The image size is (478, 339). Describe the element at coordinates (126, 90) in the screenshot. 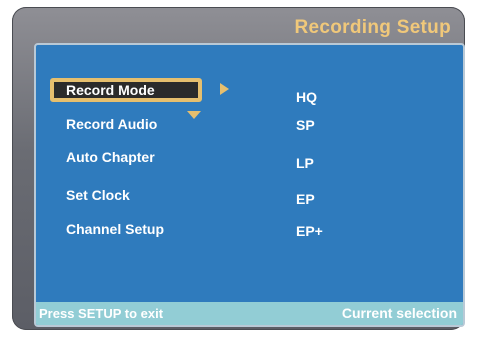

I see `menu-item-record-mode: Record Mode` at that location.